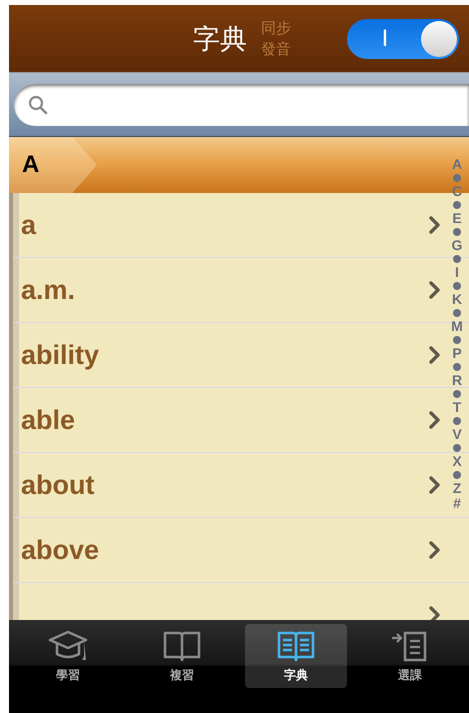  I want to click on tab: 選課, so click(410, 656).